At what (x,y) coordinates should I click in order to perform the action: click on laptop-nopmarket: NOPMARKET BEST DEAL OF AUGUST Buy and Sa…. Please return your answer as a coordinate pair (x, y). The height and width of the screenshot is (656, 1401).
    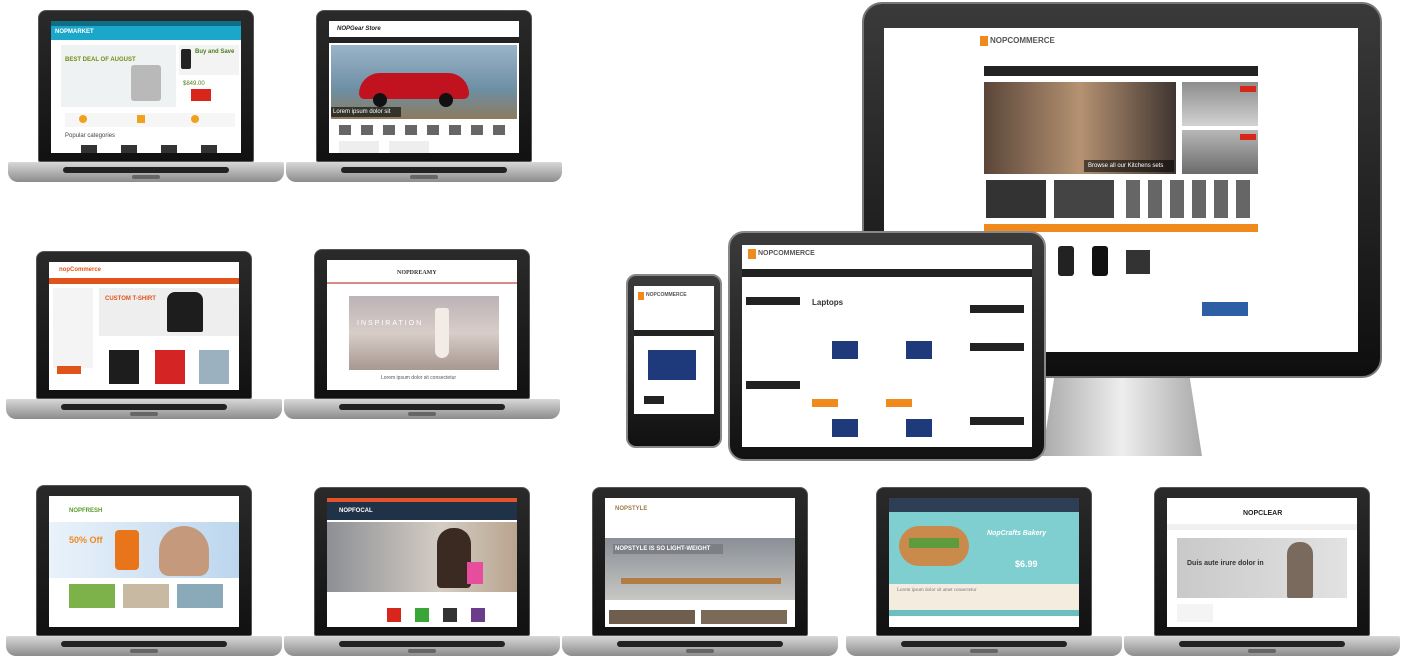
    Looking at the image, I should click on (146, 96).